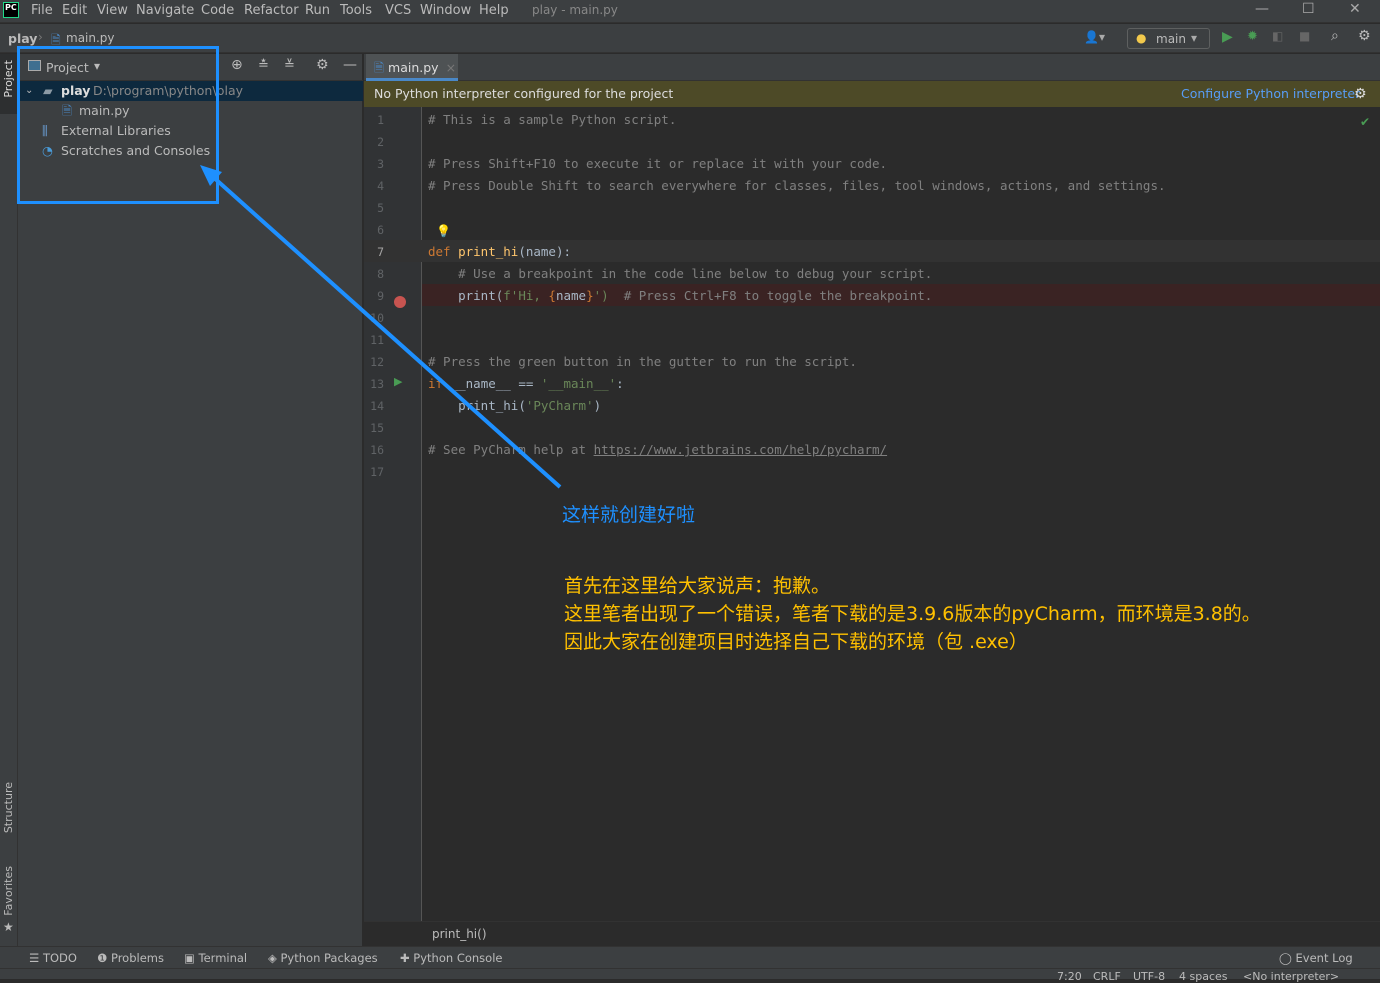 This screenshot has height=983, width=1380. Describe the element at coordinates (386, 331) in the screenshot. I see `arrow-shaft` at that location.